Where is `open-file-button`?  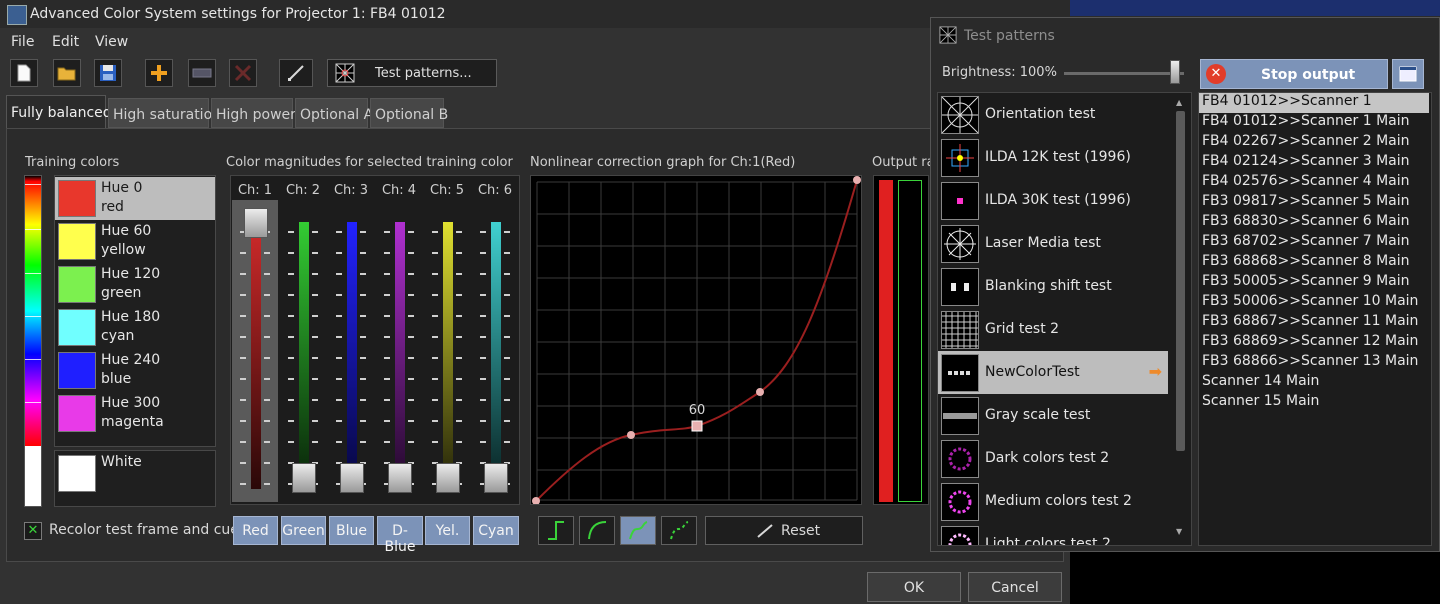
open-file-button is located at coordinates (67, 73).